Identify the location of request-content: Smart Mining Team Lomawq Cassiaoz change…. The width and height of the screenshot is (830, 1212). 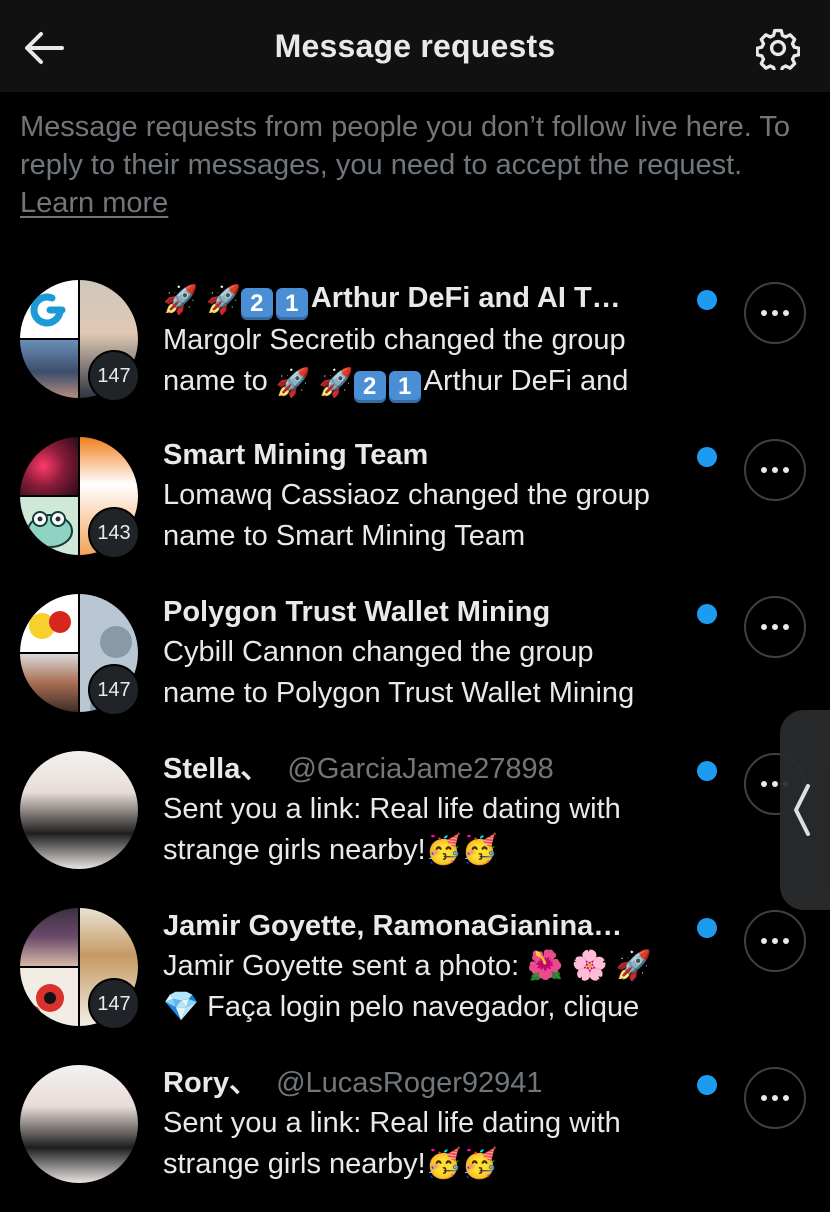
(435, 496).